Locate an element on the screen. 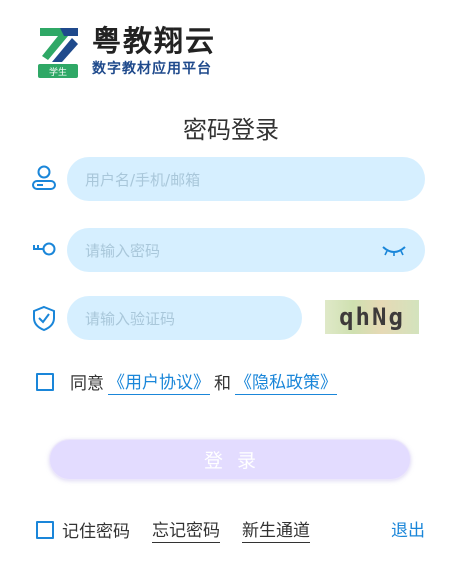 The image size is (462, 563). key-icon is located at coordinates (44, 249).